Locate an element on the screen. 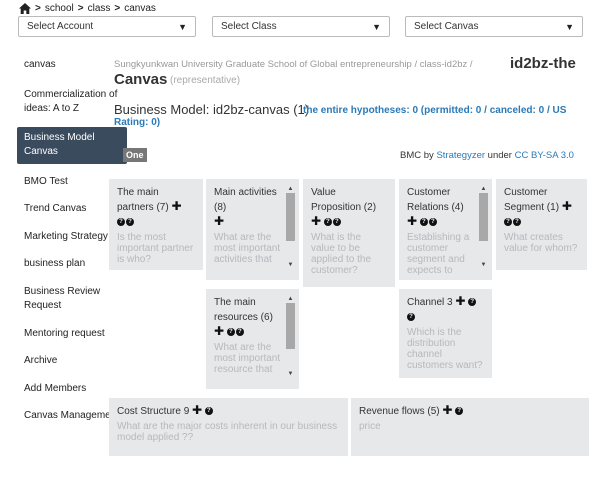  card-title: Customer Relations (4) ✚ ?? is located at coordinates (441, 207).